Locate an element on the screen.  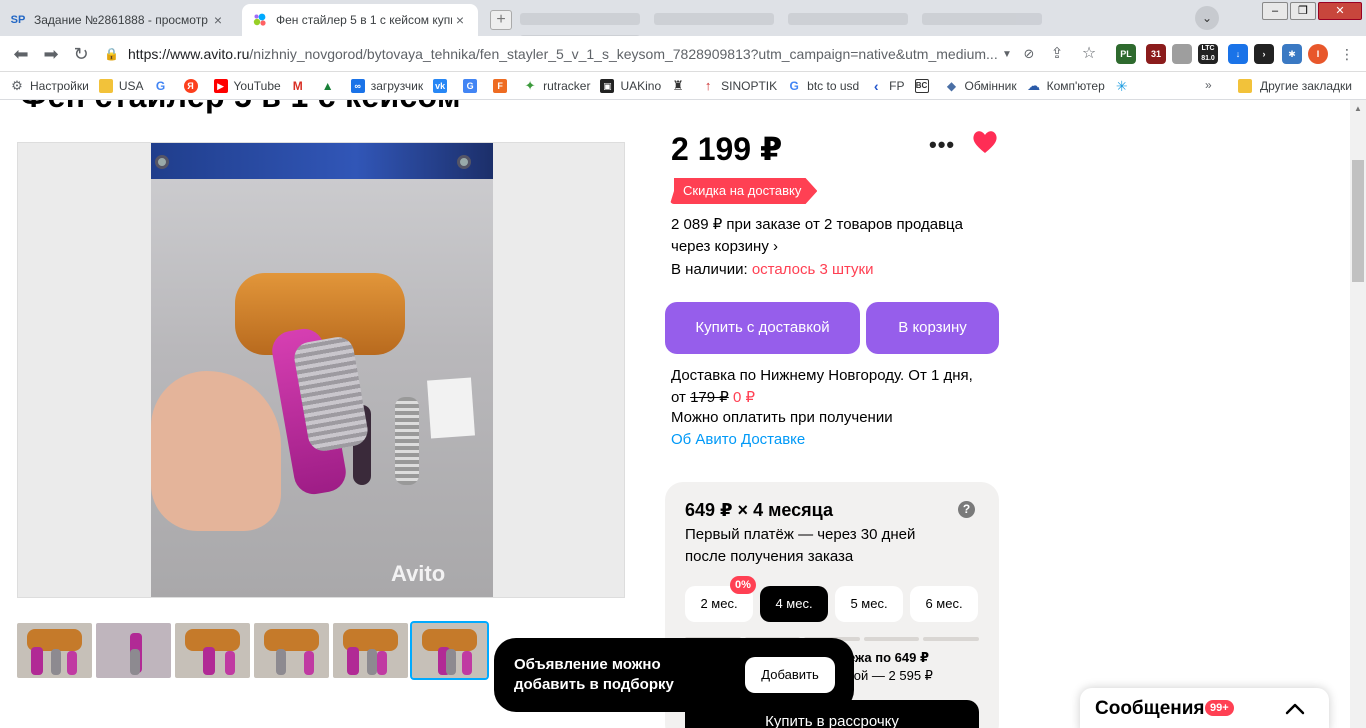
thermometer-icon: ↑ is located at coordinates (708, 85).